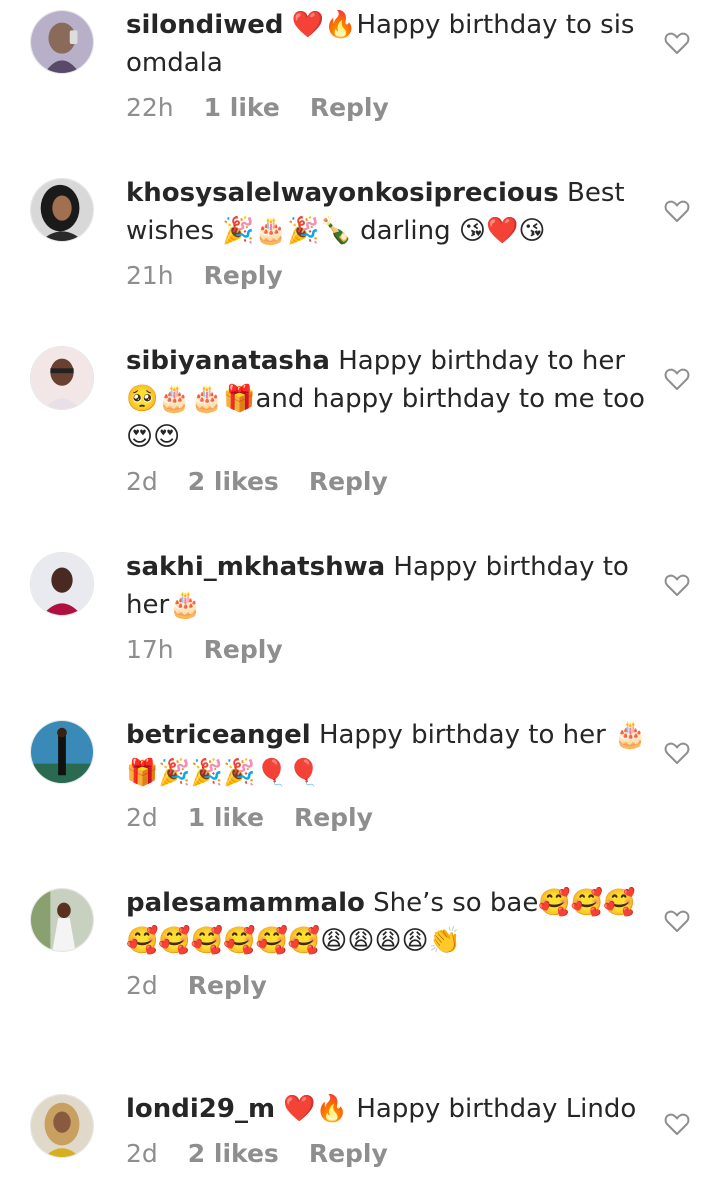 Image resolution: width=720 pixels, height=1187 pixels. I want to click on comment-meta: 22h 1 like Reply, so click(391, 108).